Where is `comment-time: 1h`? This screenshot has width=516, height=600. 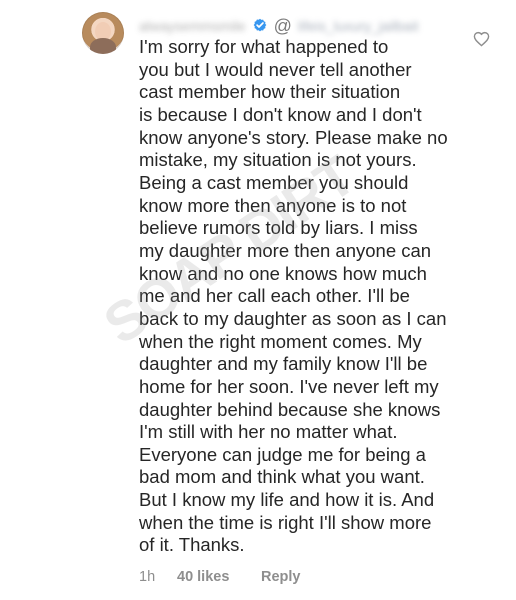 comment-time: 1h is located at coordinates (147, 577).